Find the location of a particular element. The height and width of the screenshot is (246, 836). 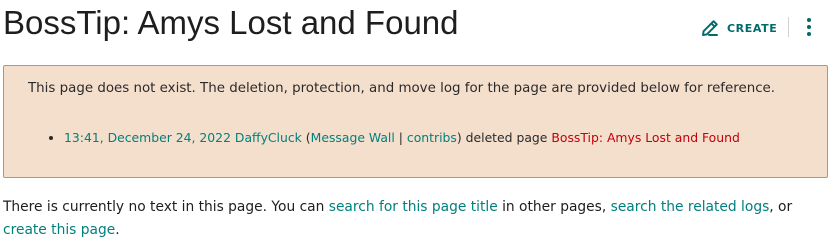

page-title: BossTip: Amys Lost and Found is located at coordinates (231, 22).